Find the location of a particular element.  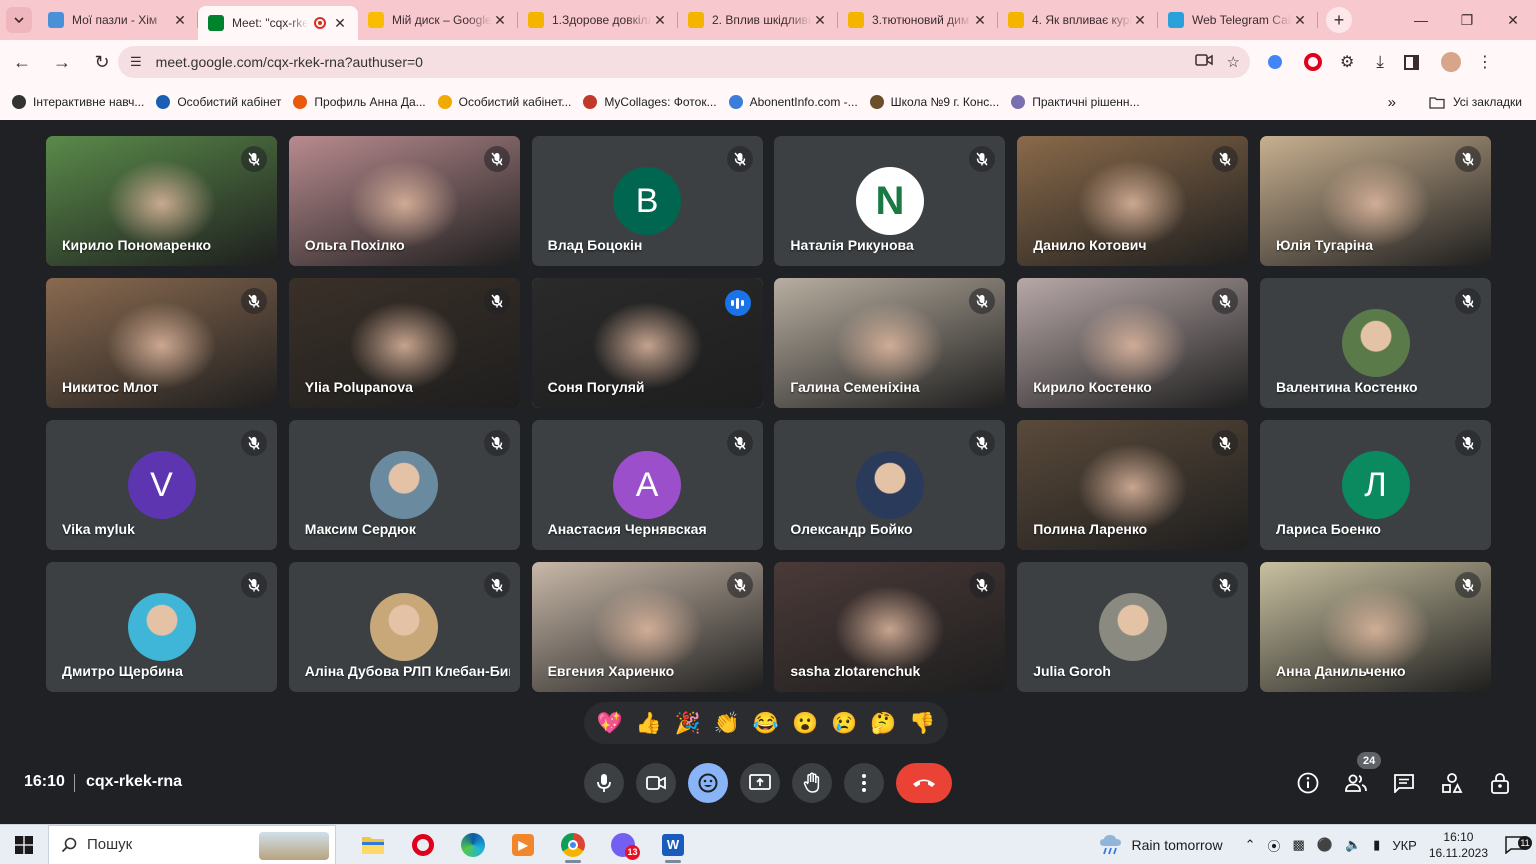

reaction-emoji-button: 😢 is located at coordinates (844, 723).